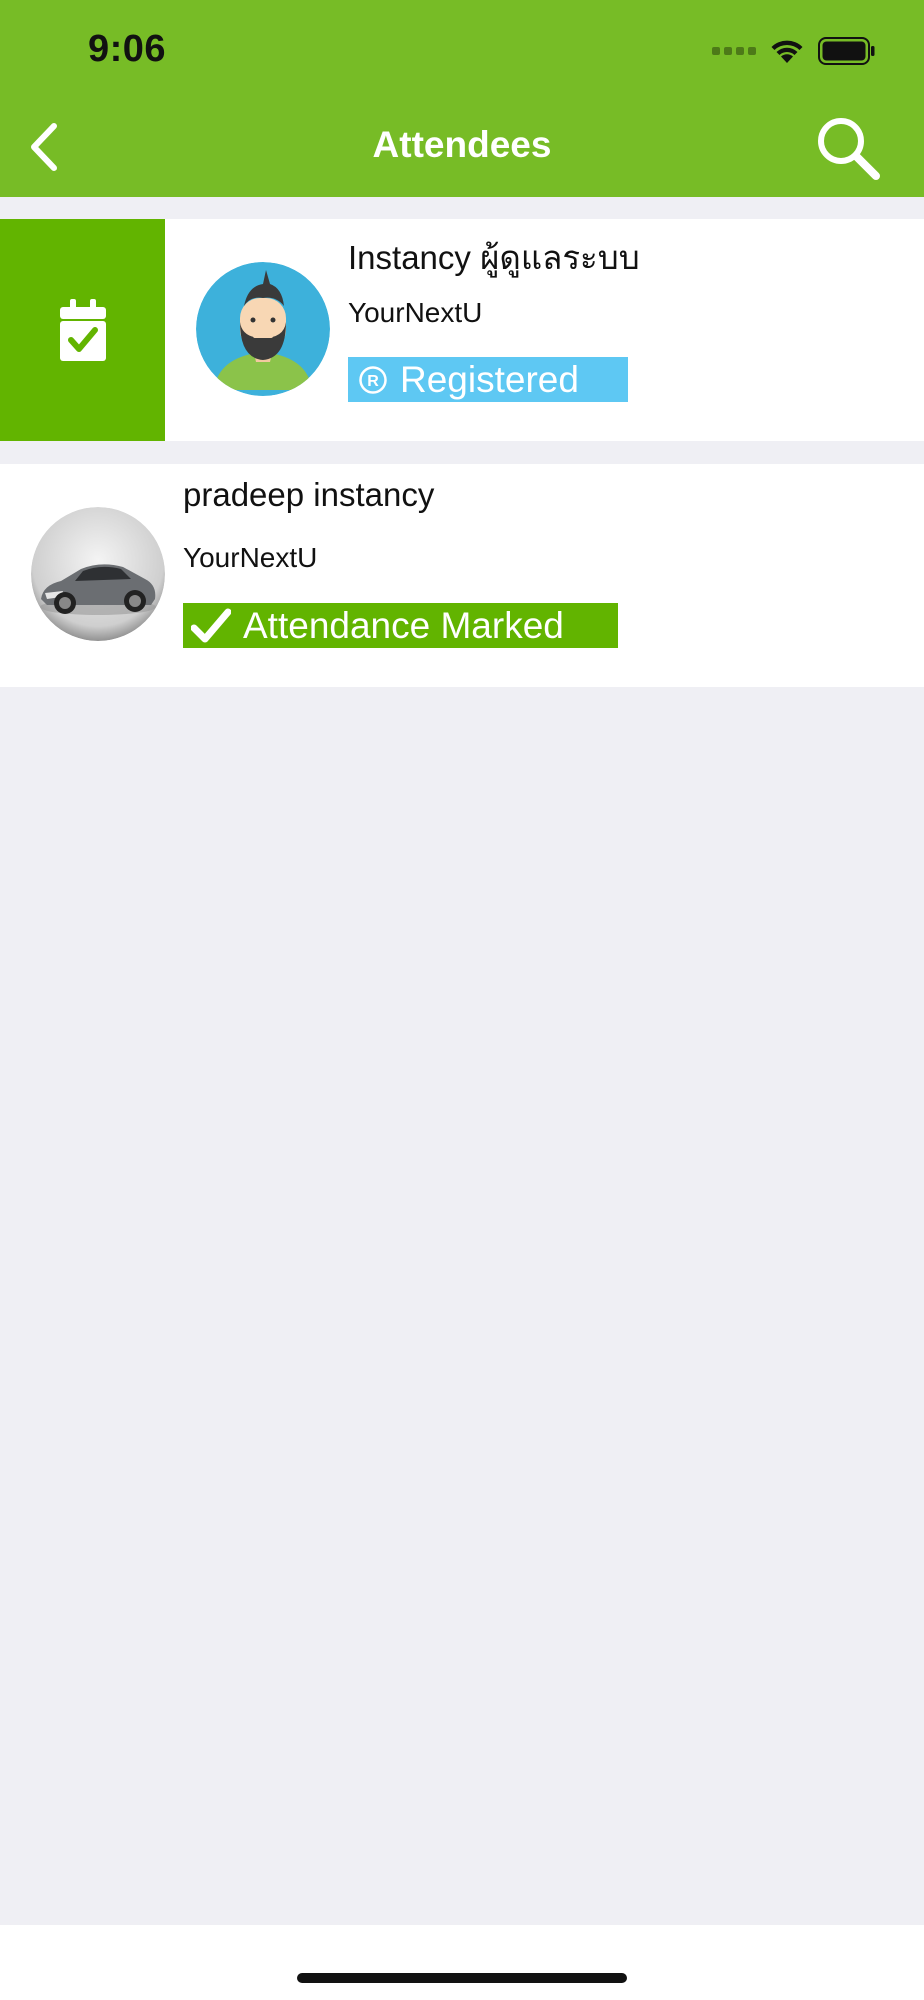 This screenshot has height=2000, width=924. I want to click on status-indicators, so click(794, 51).